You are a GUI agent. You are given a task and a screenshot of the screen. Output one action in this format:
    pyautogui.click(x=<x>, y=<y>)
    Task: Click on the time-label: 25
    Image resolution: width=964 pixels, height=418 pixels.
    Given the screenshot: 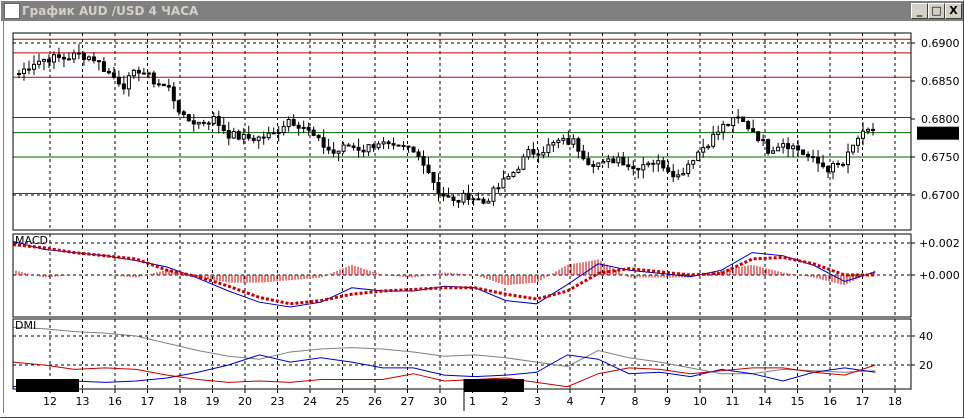 What is the action you would take?
    pyautogui.click(x=343, y=401)
    